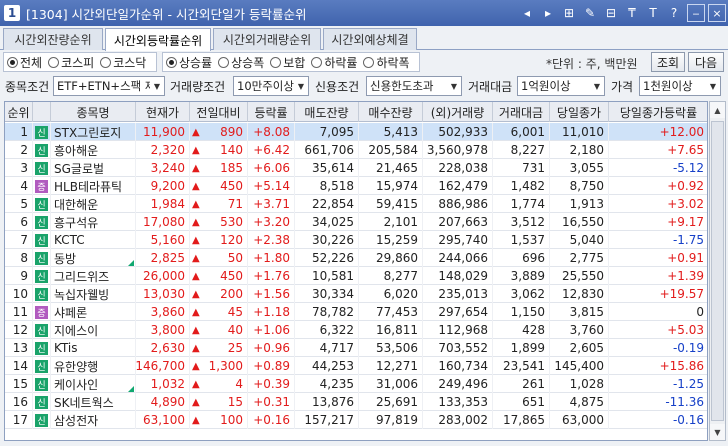 This screenshot has height=446, width=728. I want to click on name-cell: 삼성전자, so click(93, 420).